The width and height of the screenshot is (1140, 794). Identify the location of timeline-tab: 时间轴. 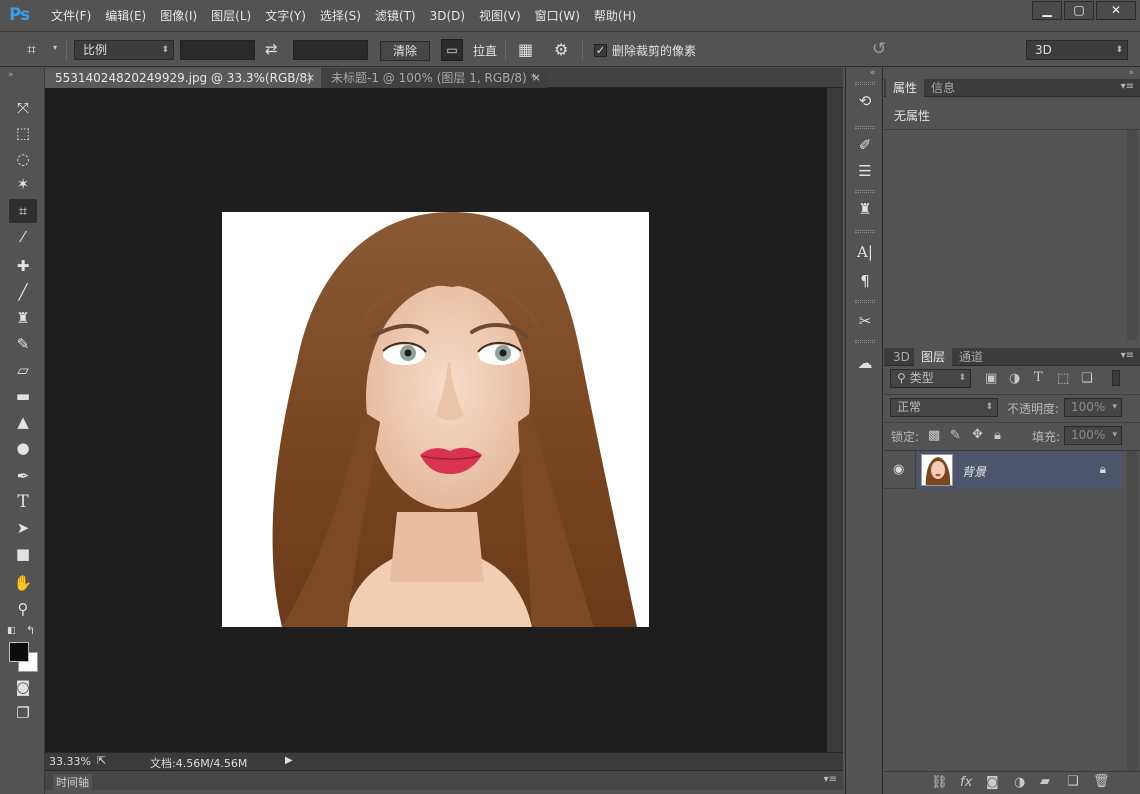
(72, 782).